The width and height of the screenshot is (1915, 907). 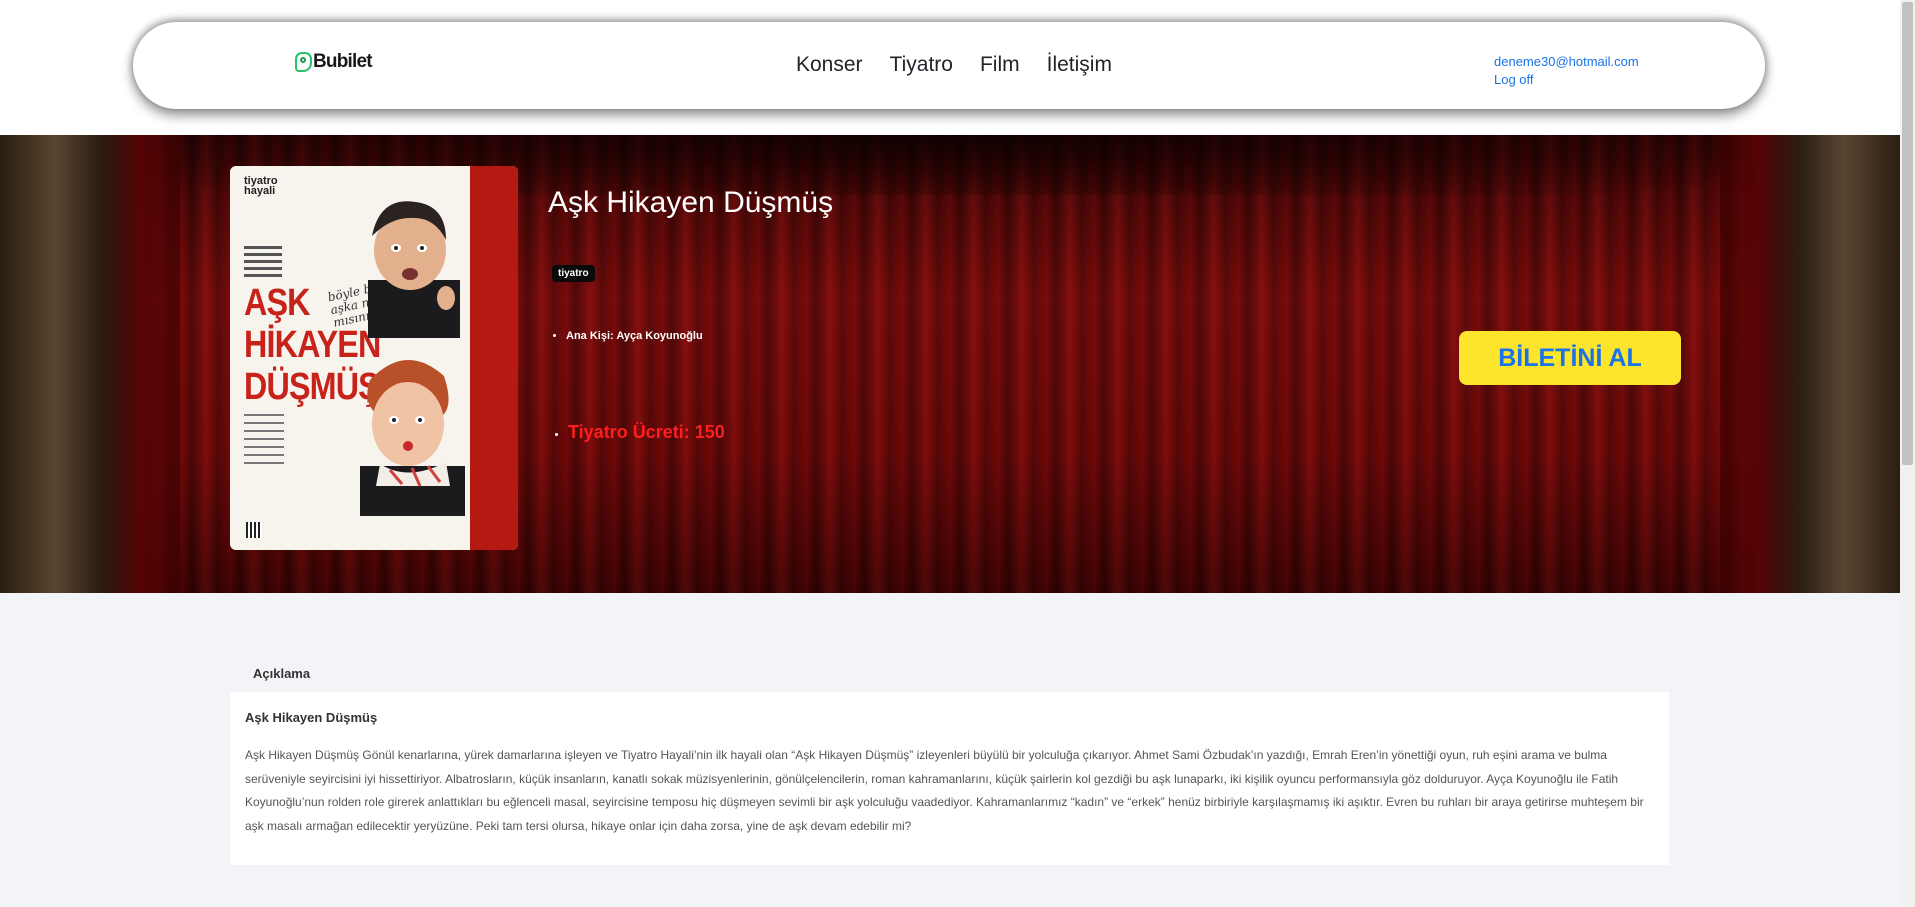 What do you see at coordinates (1570, 358) in the screenshot?
I see `buy-ticket-button: BİLETİNİ AL` at bounding box center [1570, 358].